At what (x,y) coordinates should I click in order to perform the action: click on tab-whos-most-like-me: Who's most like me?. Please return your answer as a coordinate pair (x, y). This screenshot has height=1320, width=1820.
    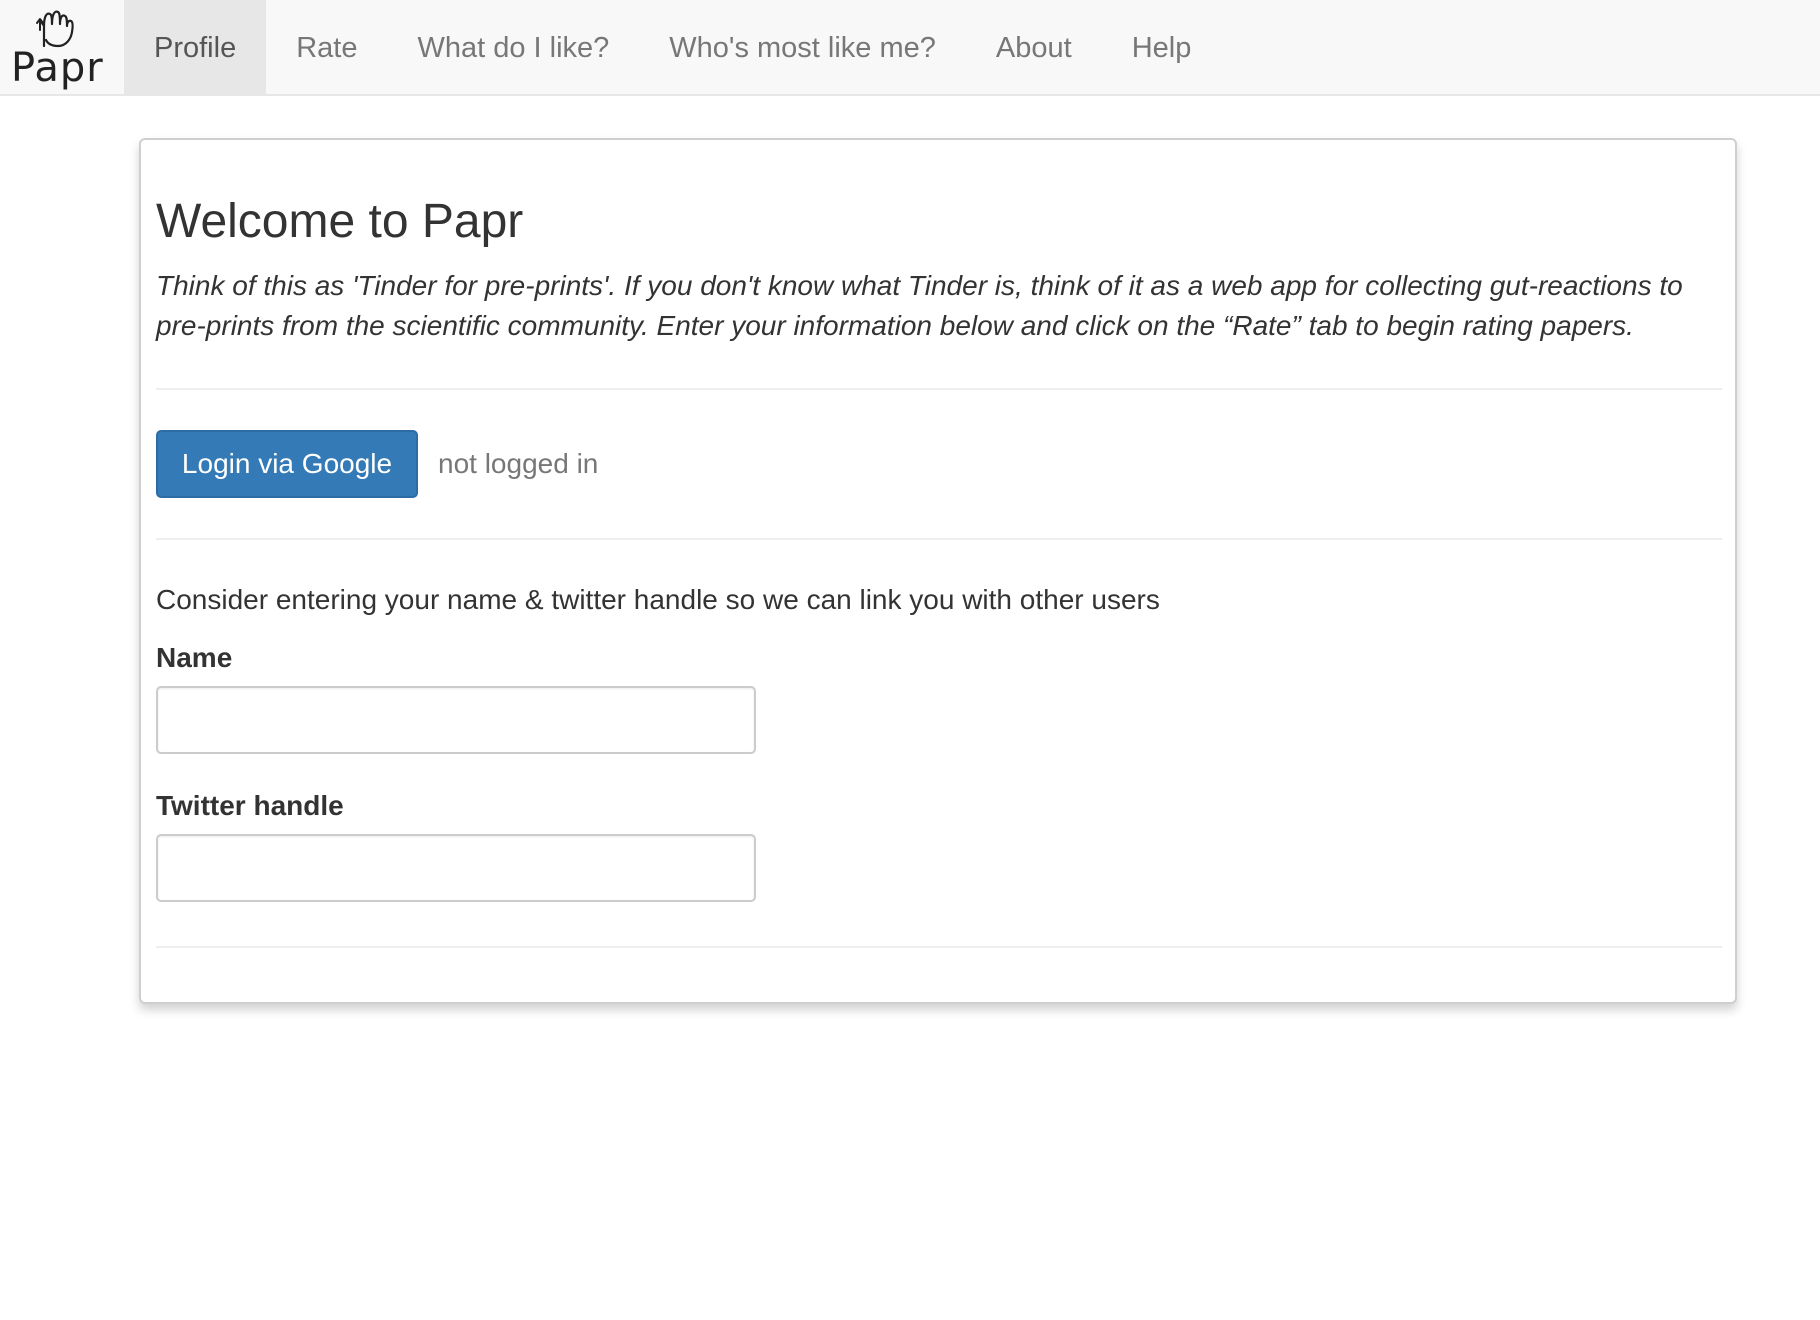
    Looking at the image, I should click on (802, 48).